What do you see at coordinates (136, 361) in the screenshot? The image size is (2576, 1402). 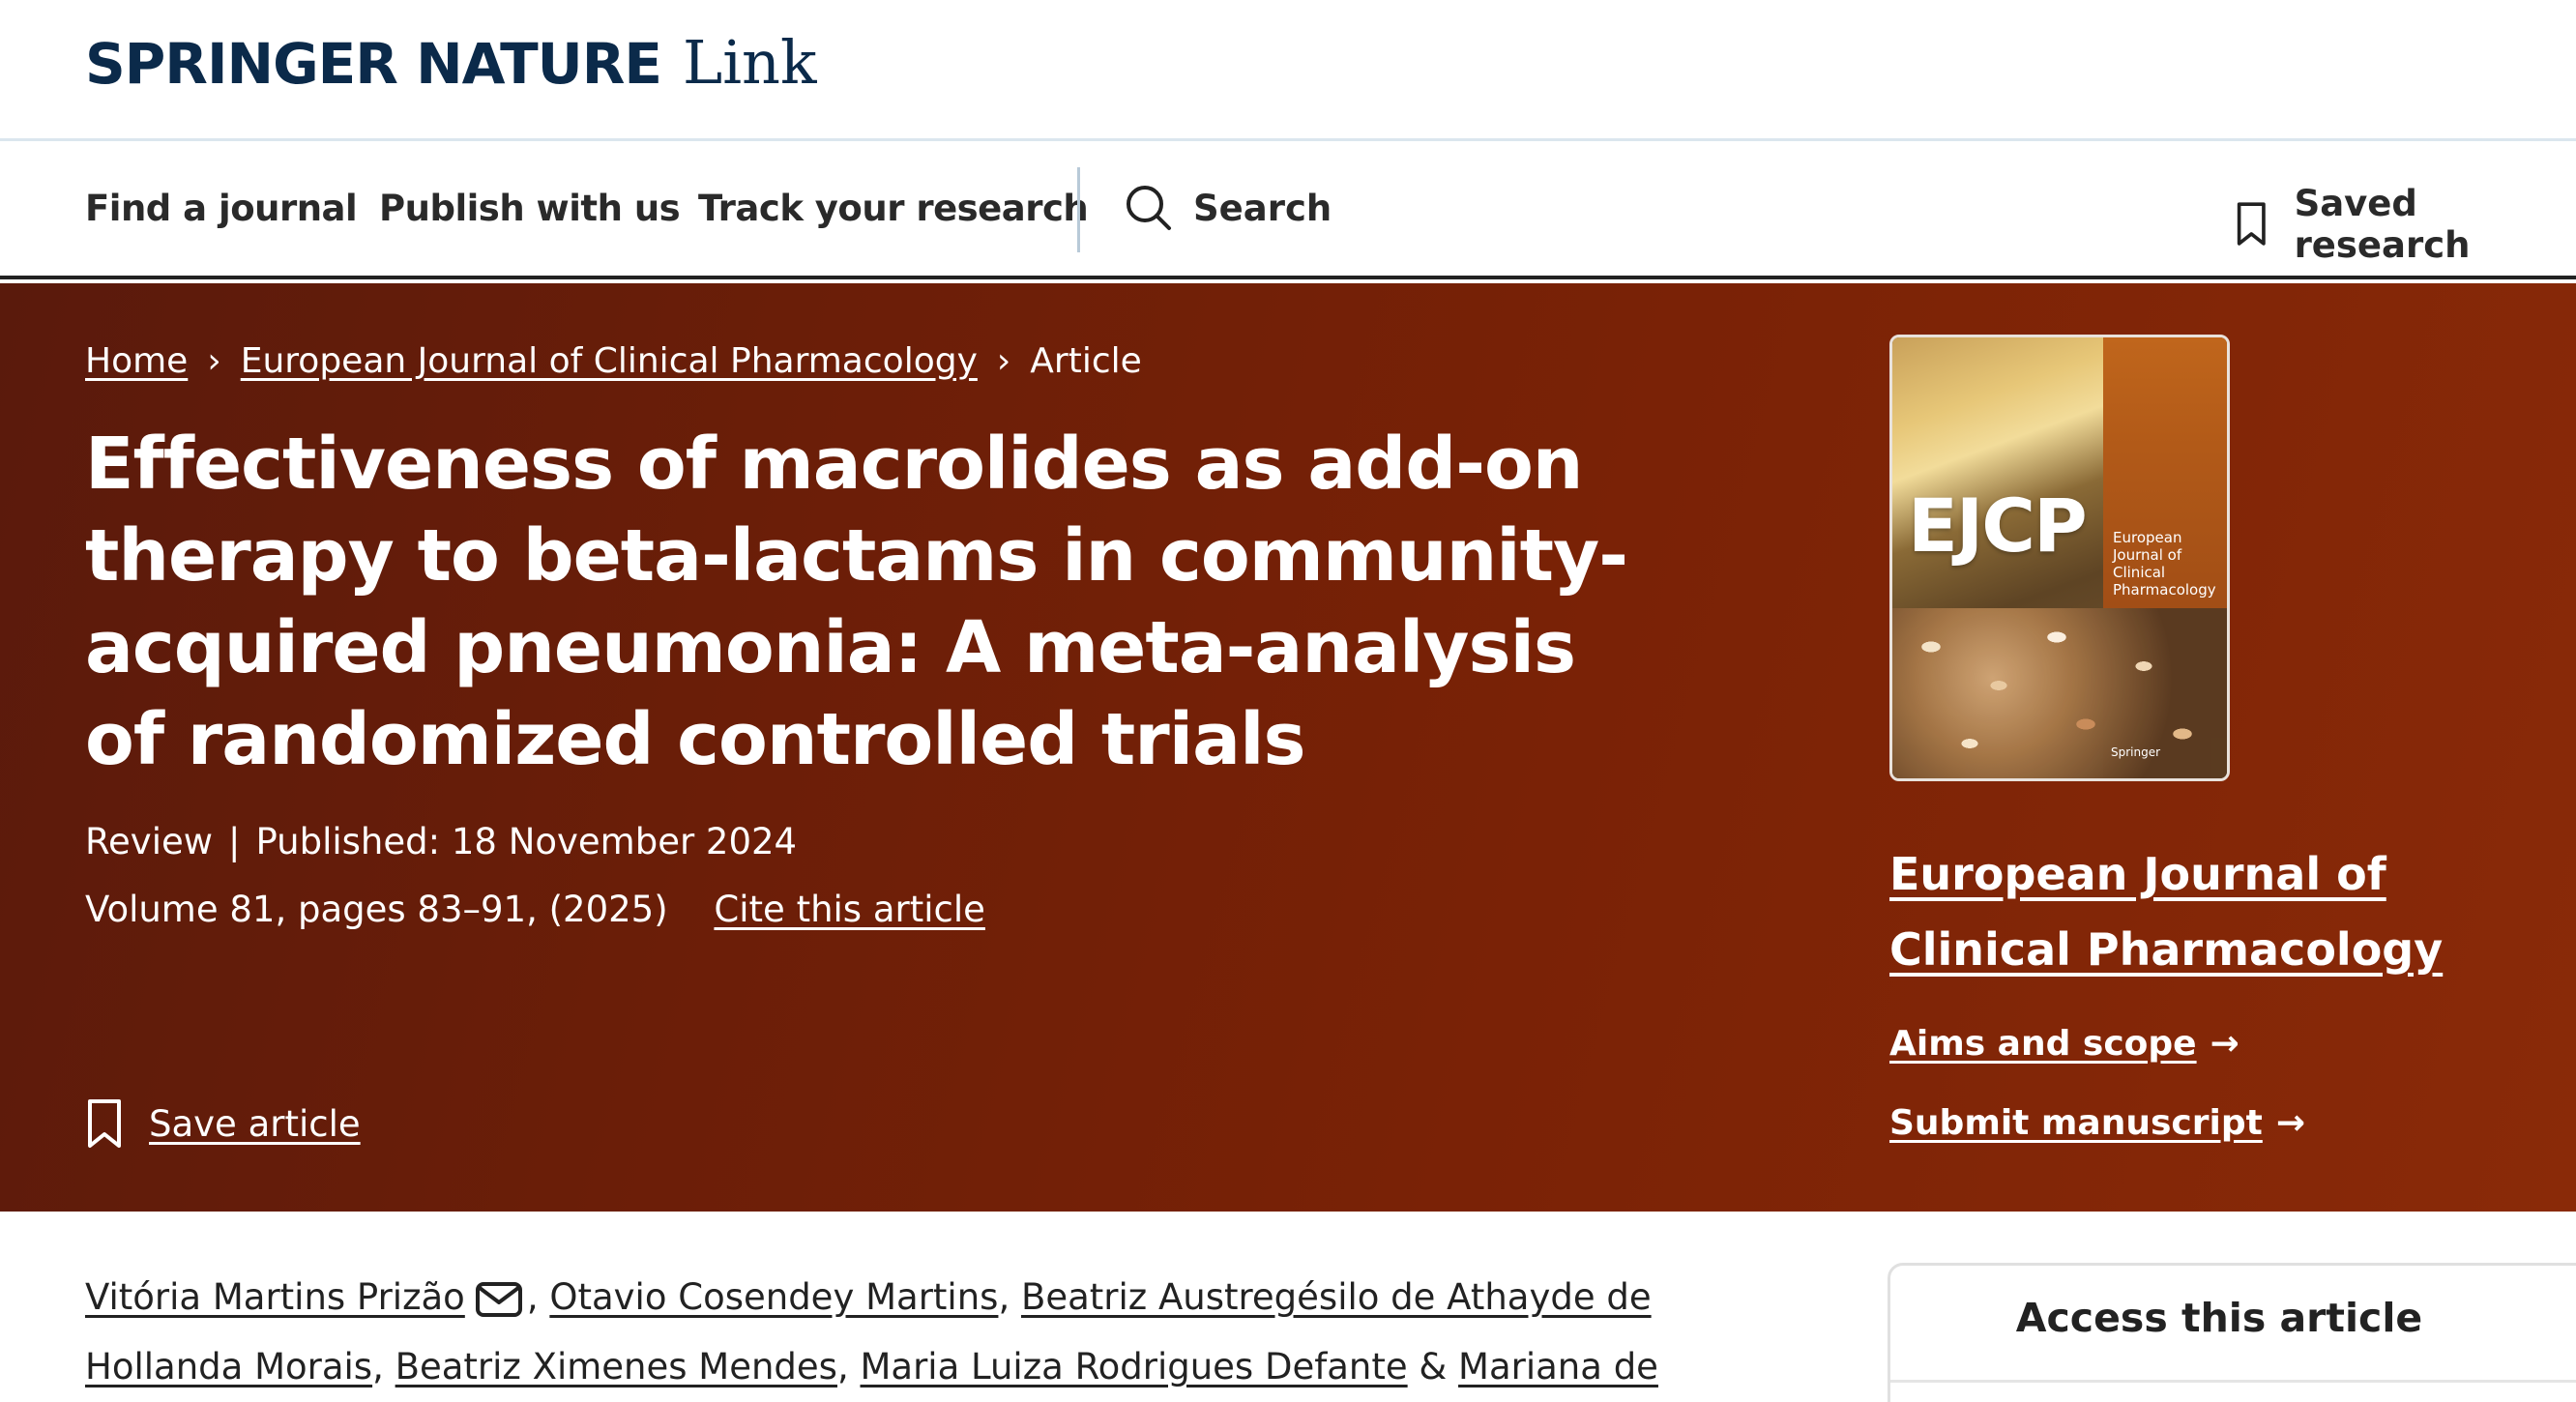 I see `breadcrumb-home: Home` at bounding box center [136, 361].